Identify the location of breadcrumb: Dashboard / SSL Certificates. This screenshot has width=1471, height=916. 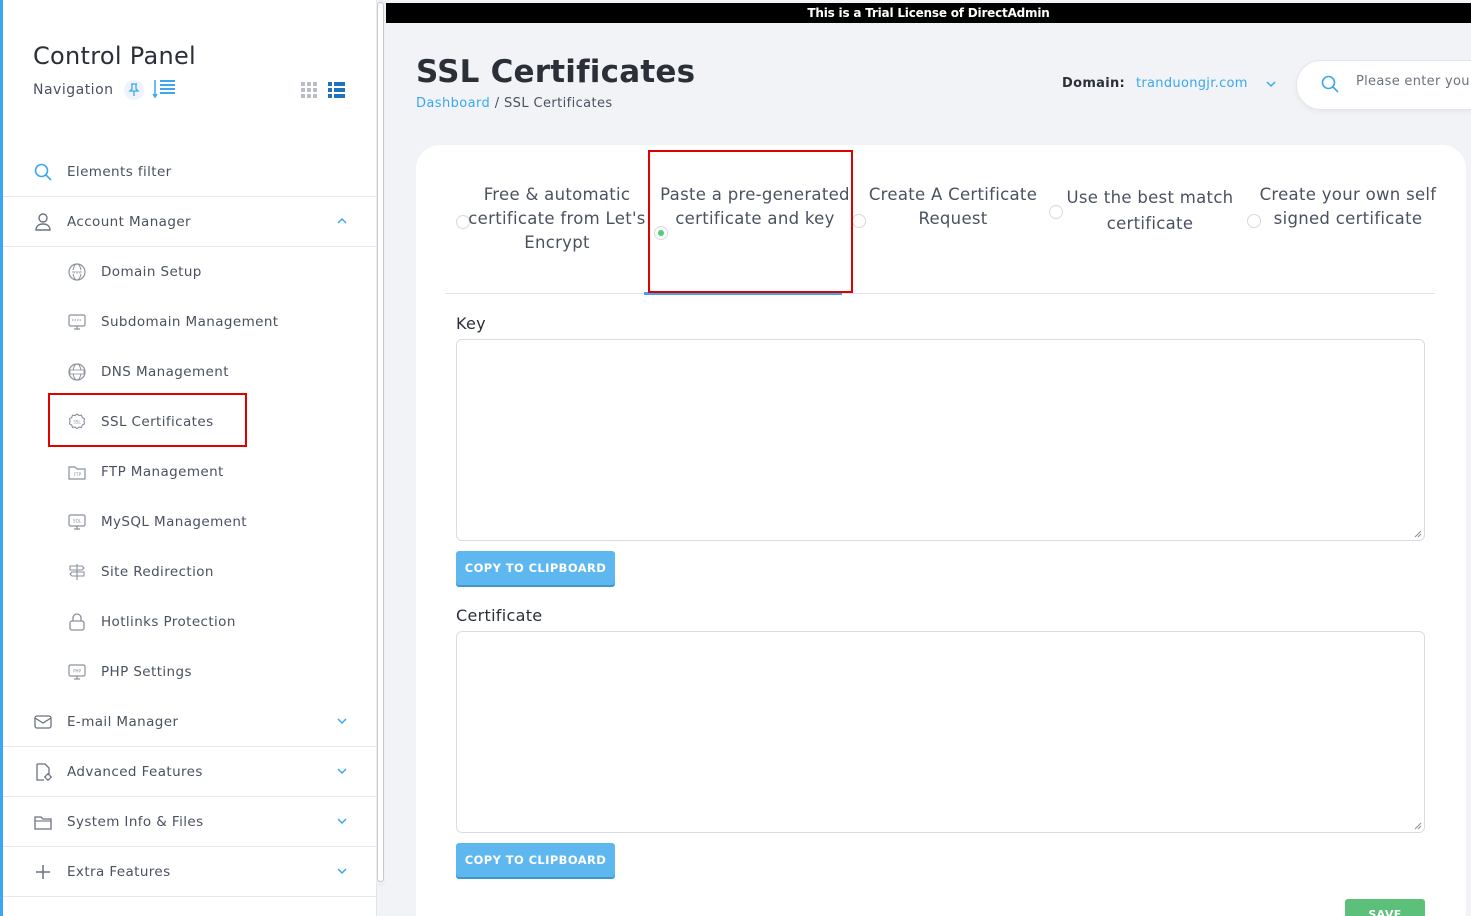
(514, 103).